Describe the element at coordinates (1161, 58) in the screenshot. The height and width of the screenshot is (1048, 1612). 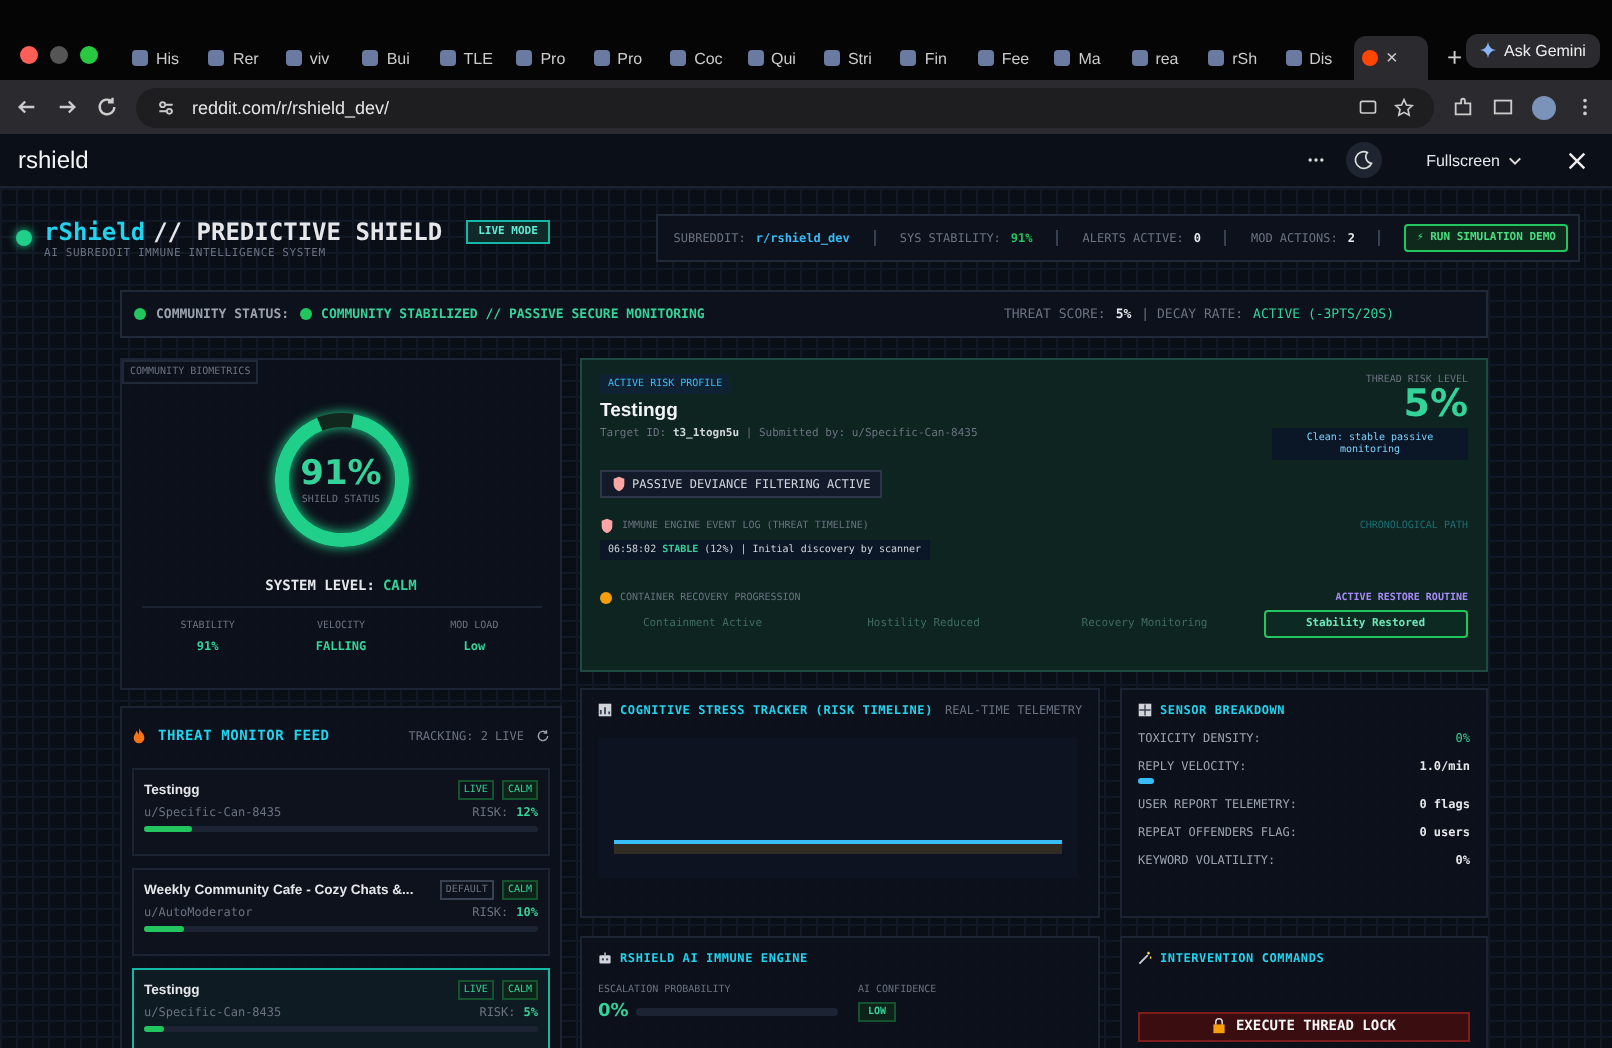
I see `browser-tab: rea` at that location.